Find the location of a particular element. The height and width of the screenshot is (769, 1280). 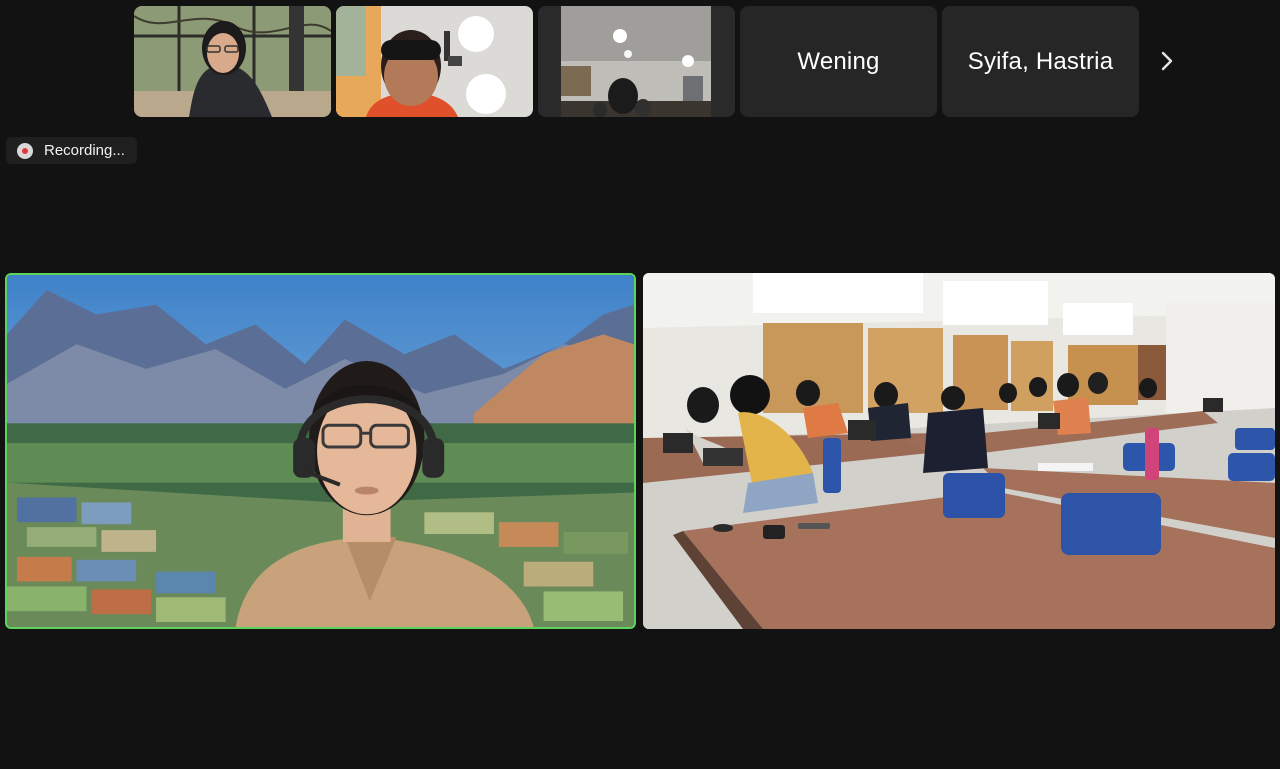

participant-name-label: Wening is located at coordinates (838, 61).